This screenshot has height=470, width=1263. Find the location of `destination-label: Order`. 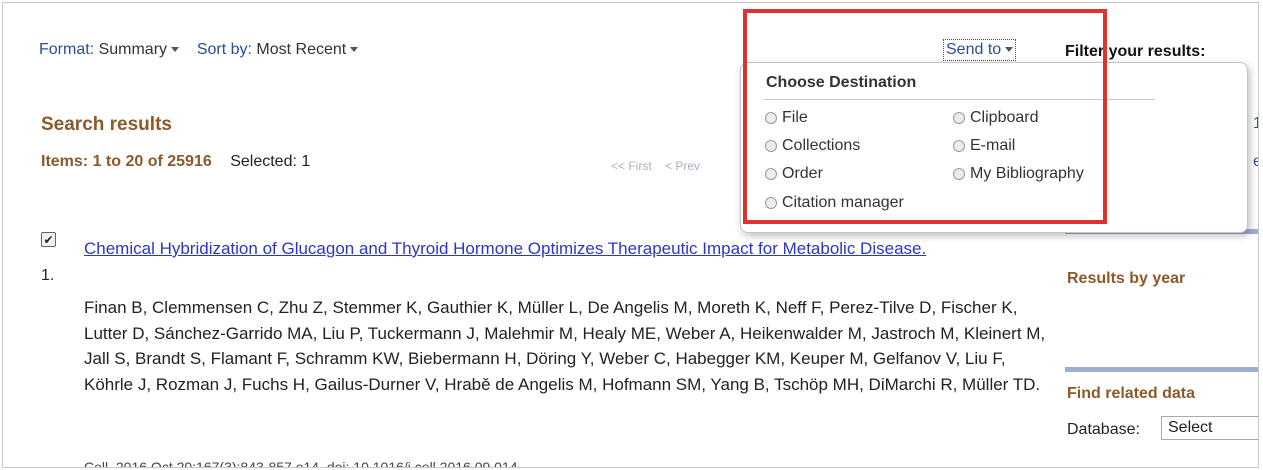

destination-label: Order is located at coordinates (802, 173).